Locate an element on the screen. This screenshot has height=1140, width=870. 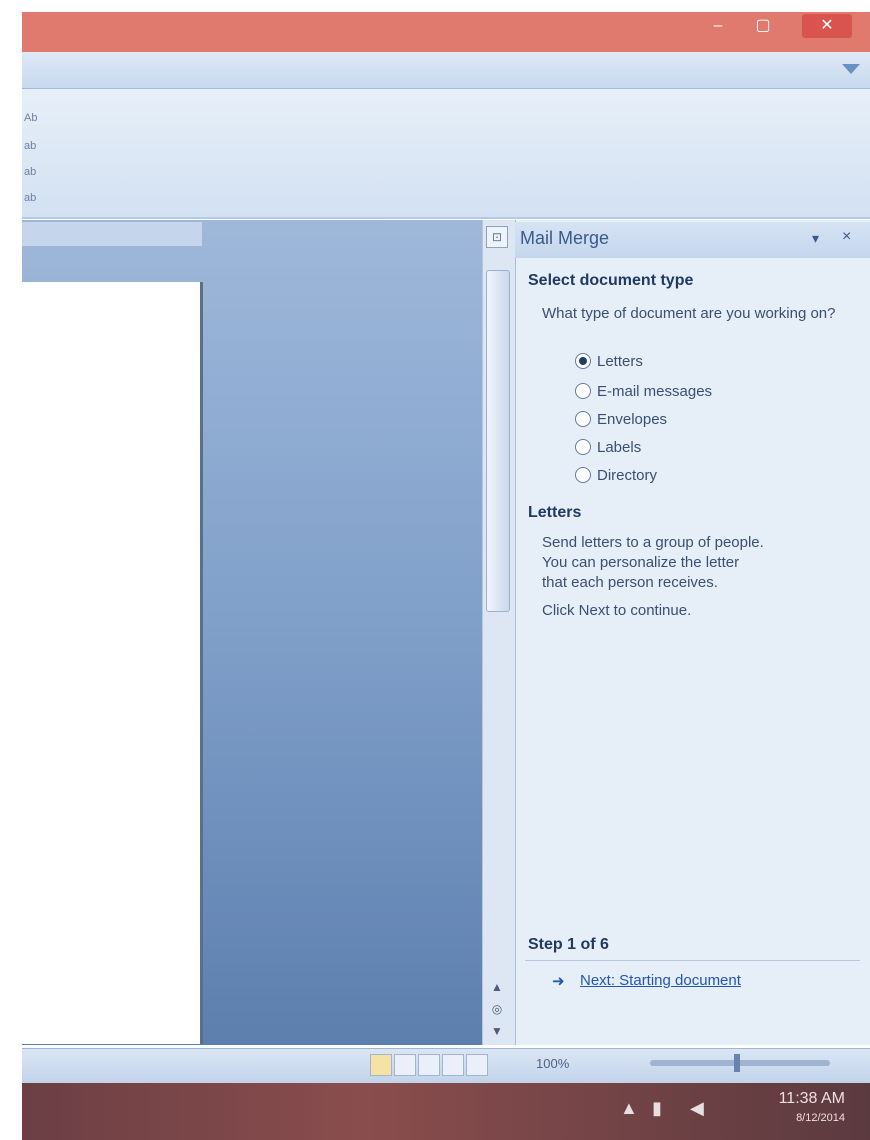
pane-title: Mail Merge is located at coordinates (565, 238).